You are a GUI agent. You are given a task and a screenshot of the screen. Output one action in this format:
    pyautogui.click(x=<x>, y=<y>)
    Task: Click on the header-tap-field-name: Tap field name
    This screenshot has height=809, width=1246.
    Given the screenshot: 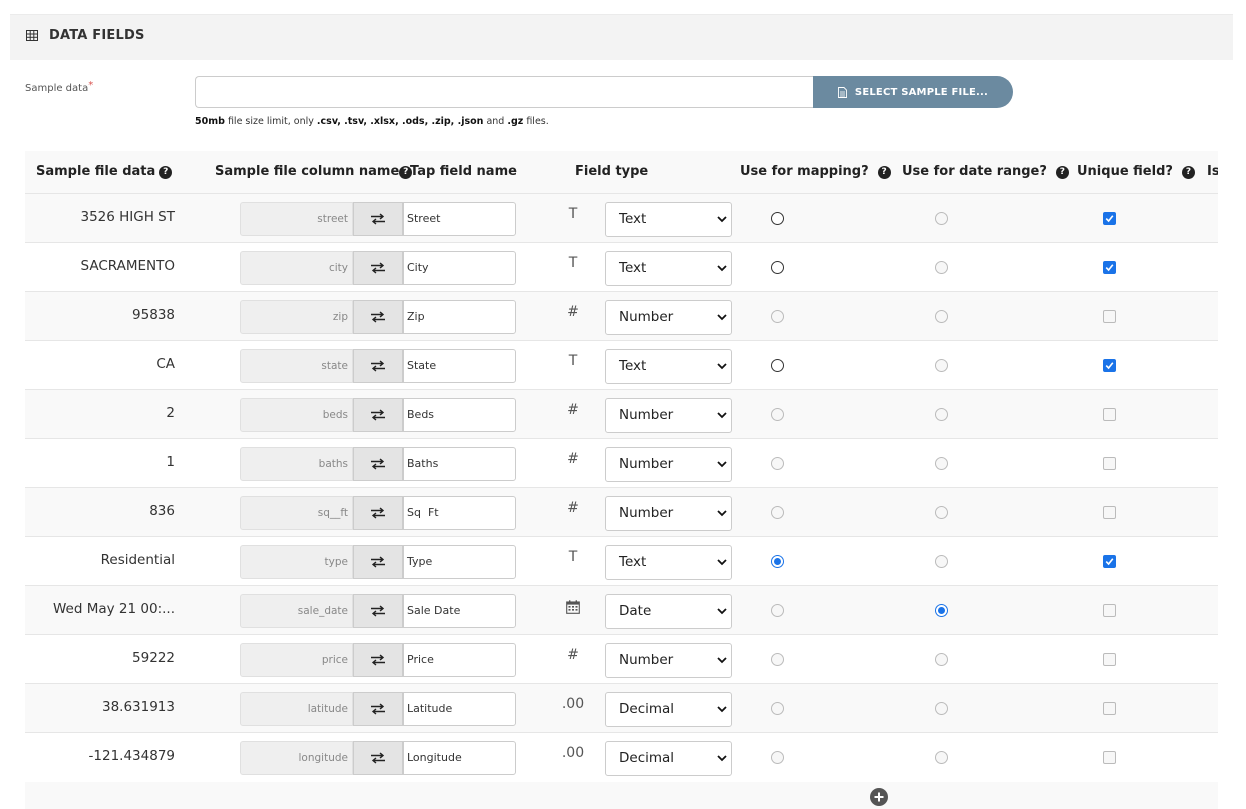 What is the action you would take?
    pyautogui.click(x=463, y=171)
    